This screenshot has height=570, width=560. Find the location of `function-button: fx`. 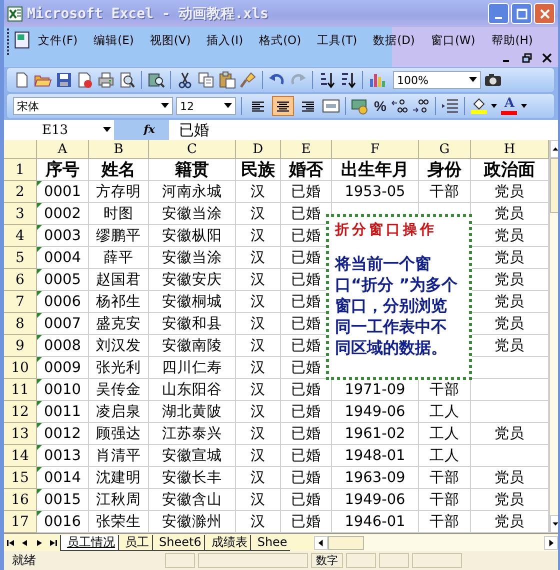

function-button: fx is located at coordinates (141, 130).